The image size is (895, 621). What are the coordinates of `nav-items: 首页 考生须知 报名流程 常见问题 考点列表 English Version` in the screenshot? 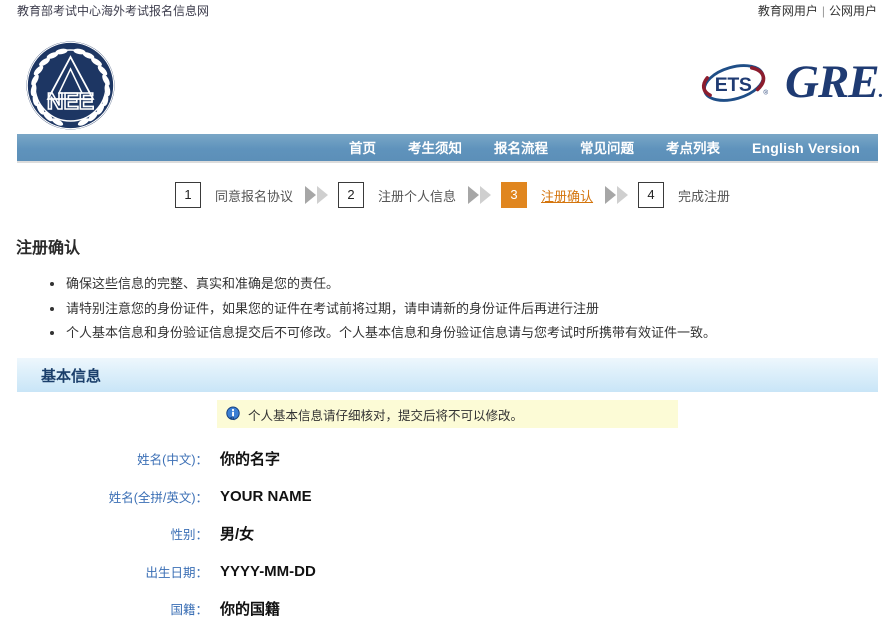 It's located at (602, 148).